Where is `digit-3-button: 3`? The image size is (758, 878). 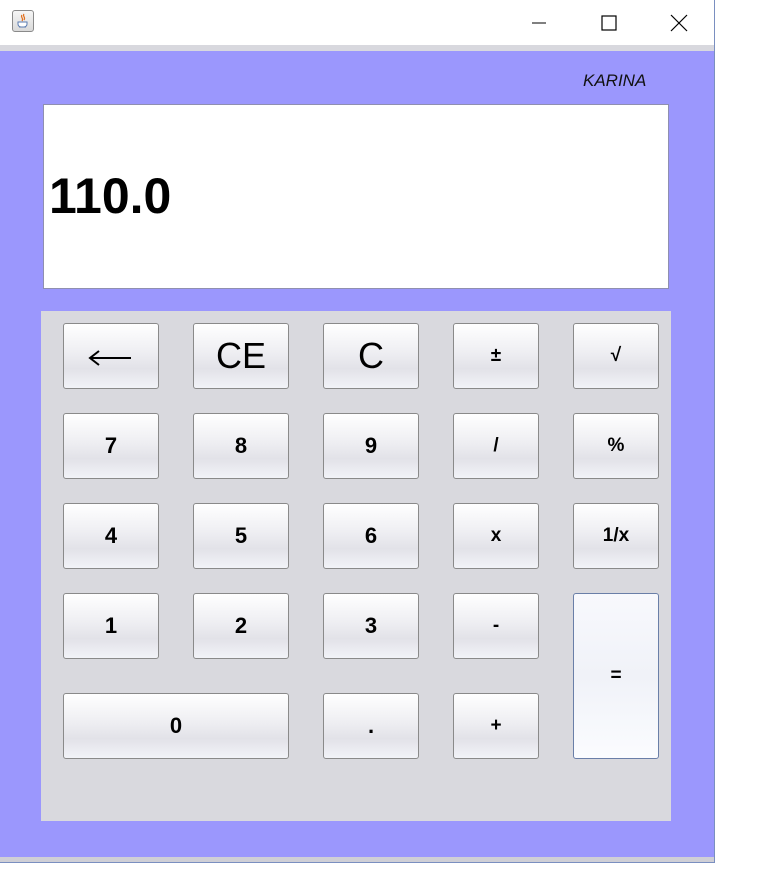
digit-3-button: 3 is located at coordinates (371, 626).